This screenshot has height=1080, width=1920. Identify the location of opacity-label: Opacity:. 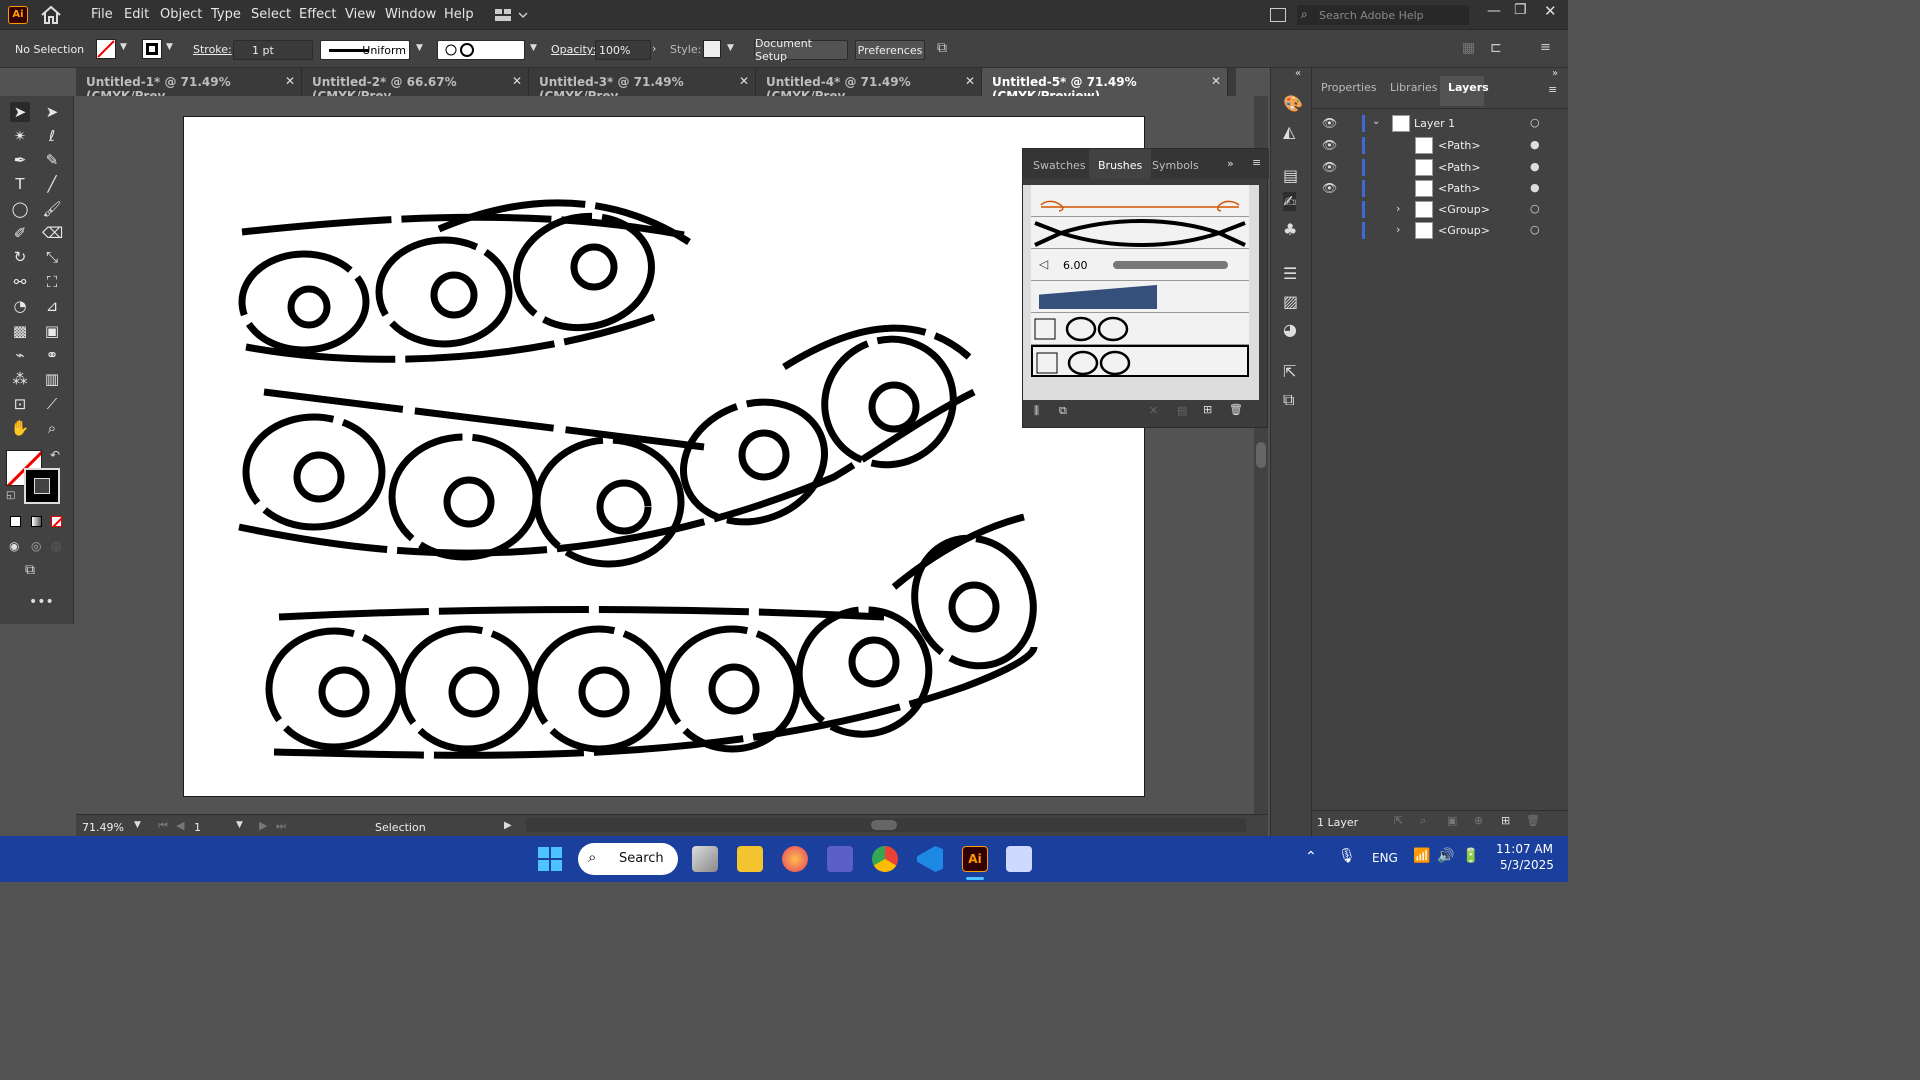
(573, 49).